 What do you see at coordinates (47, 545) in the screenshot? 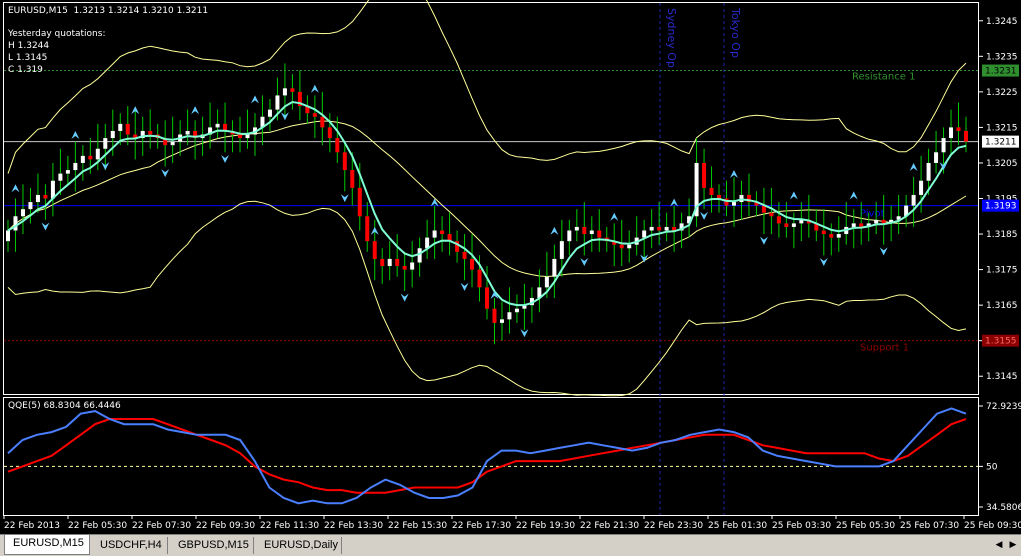
I see `tab-eurusd-m15: EURUSD,M15` at bounding box center [47, 545].